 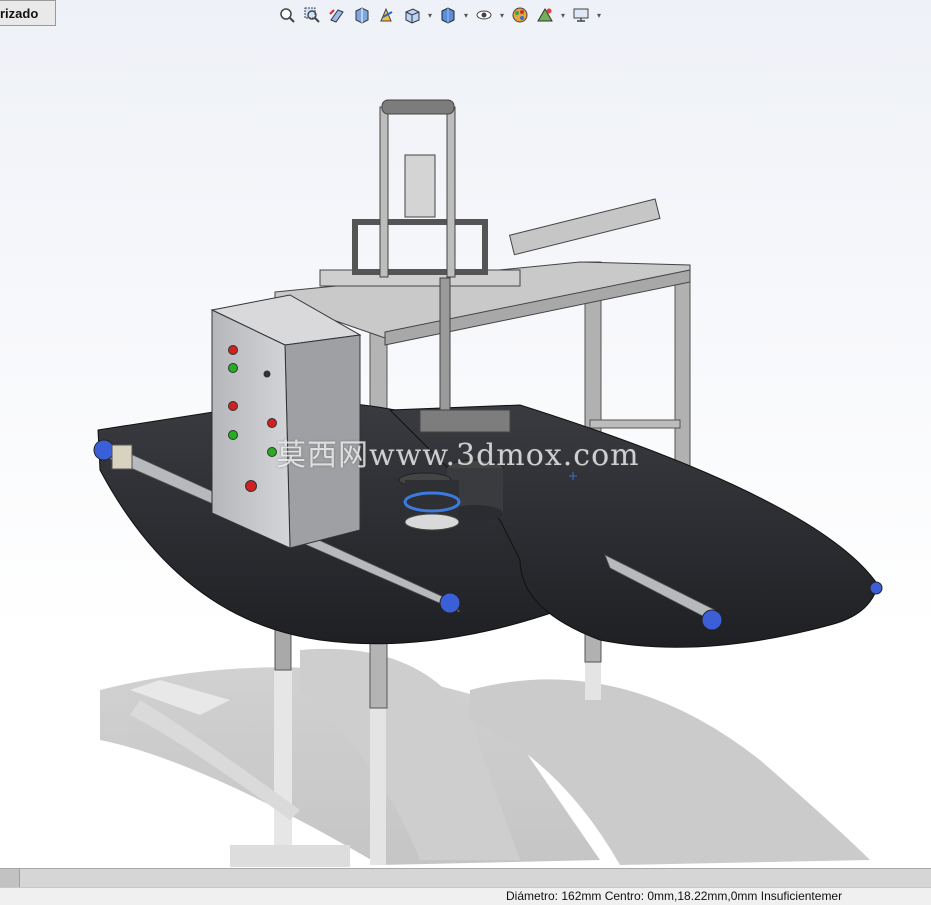 I want to click on hide-show-items-icon, so click(x=484, y=15).